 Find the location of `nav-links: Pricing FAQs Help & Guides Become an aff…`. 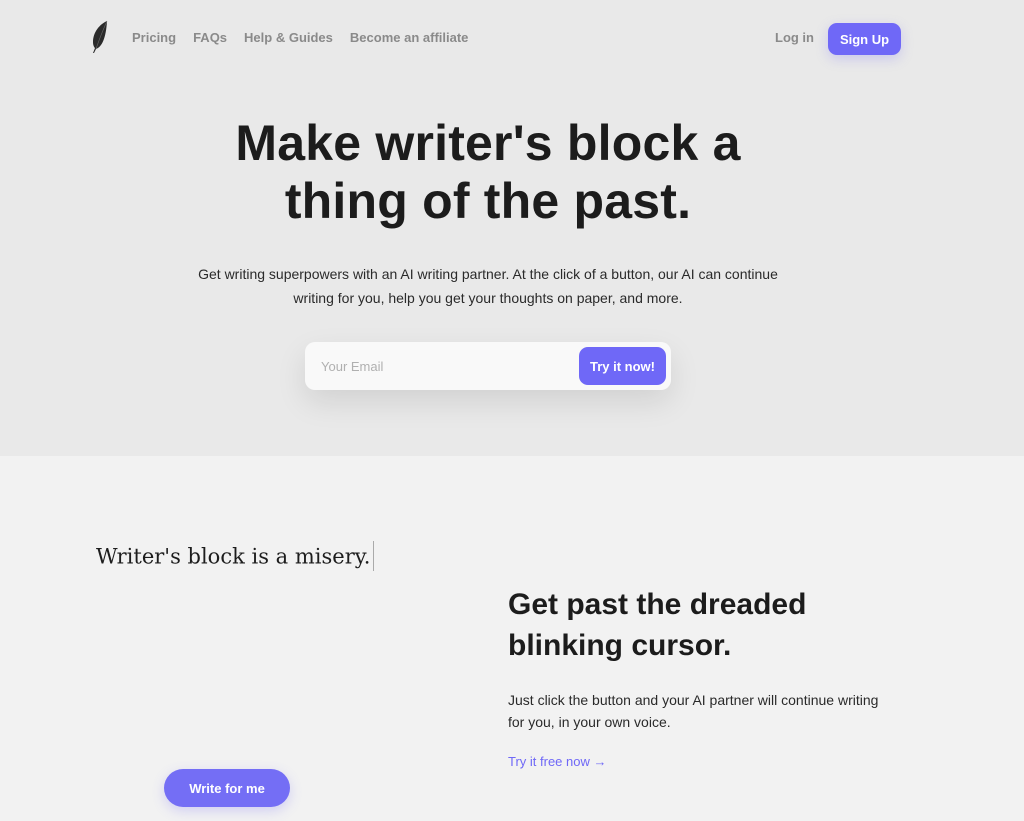

nav-links: Pricing FAQs Help & Guides Become an aff… is located at coordinates (300, 37).